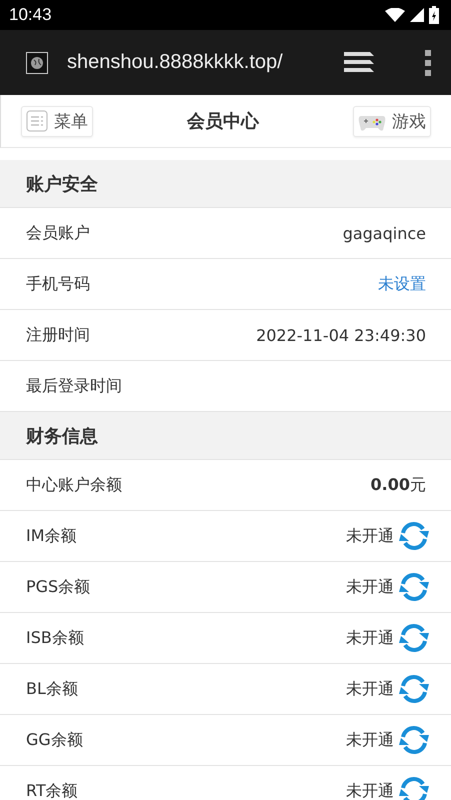  What do you see at coordinates (58, 335) in the screenshot?
I see `field-label: 注册时间` at bounding box center [58, 335].